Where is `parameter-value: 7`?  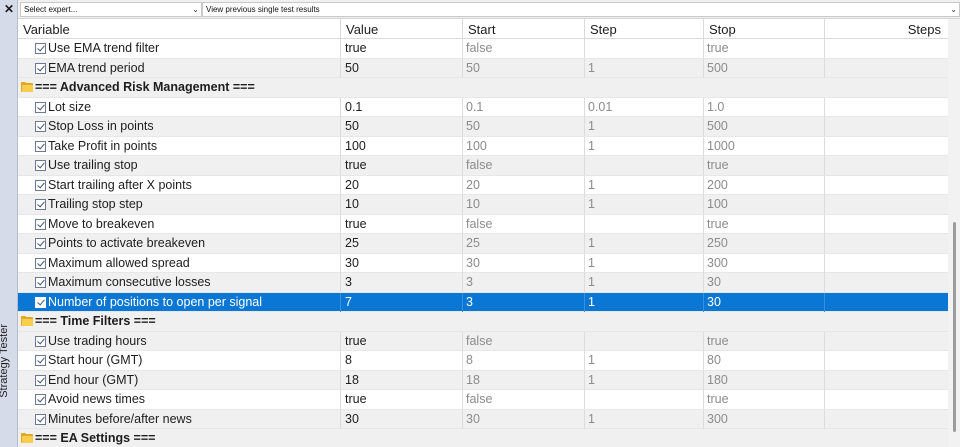
parameter-value: 7 is located at coordinates (403, 302).